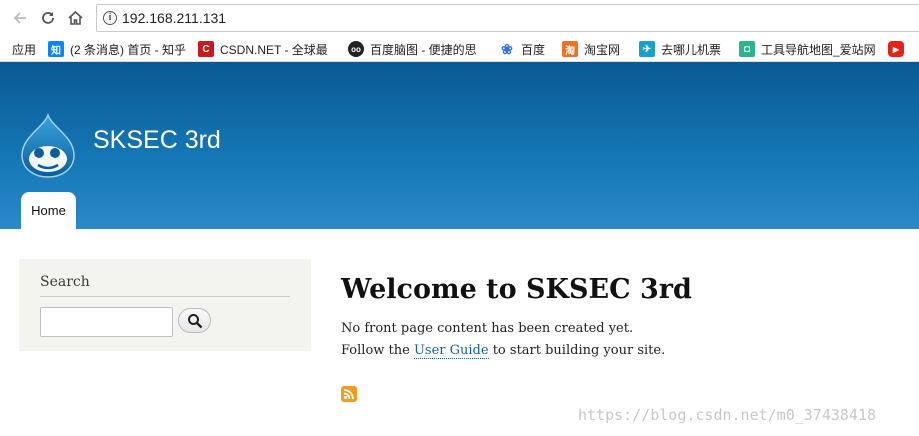 This screenshot has width=919, height=436. I want to click on youtube-icon: ▶, so click(896, 49).